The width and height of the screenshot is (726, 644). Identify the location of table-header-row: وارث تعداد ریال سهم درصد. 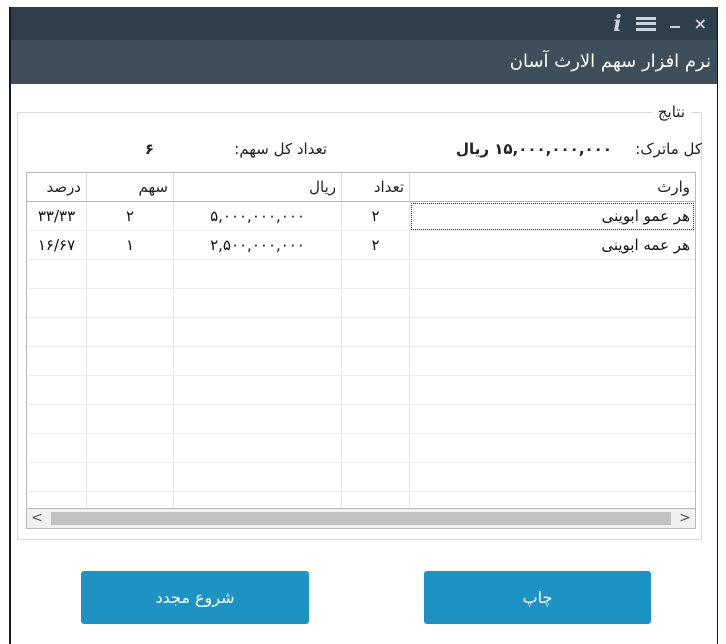
(361, 187).